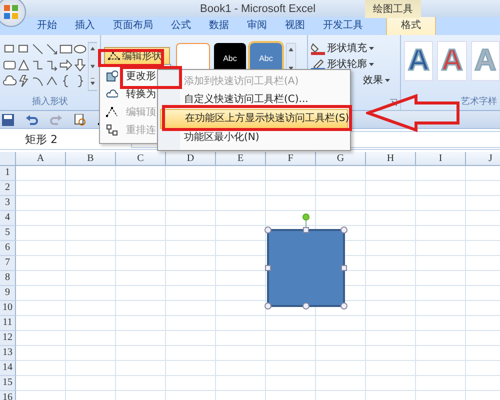 The width and height of the screenshot is (500, 400). What do you see at coordinates (141, 159) in the screenshot?
I see `column-header: C` at bounding box center [141, 159].